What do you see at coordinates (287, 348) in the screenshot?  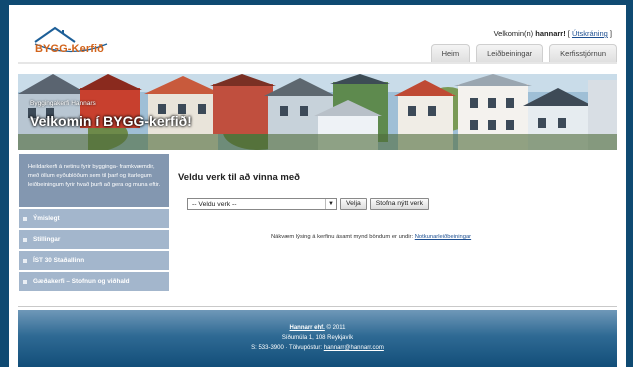 I see `contact-text: S: 533-3900 · Tölvupóstur:` at bounding box center [287, 348].